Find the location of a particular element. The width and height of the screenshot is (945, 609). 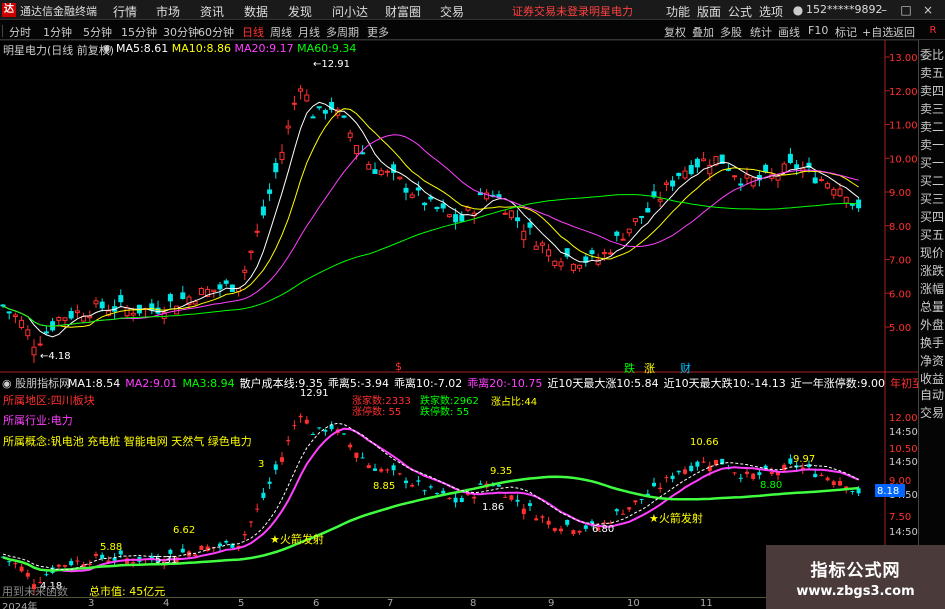

panel-trade: 交易 is located at coordinates (932, 413).